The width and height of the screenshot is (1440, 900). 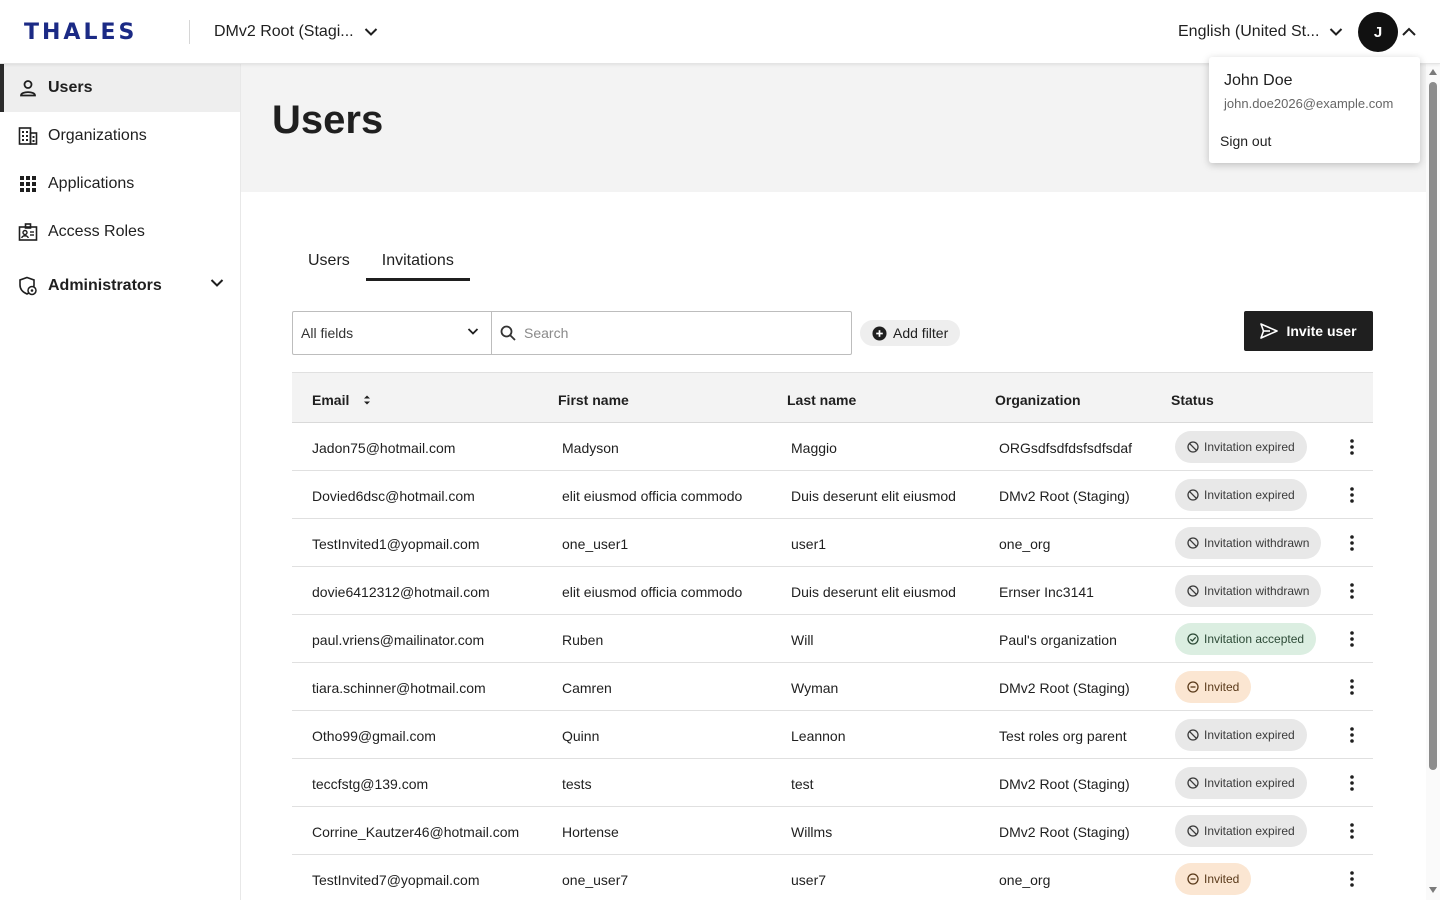 What do you see at coordinates (1245, 141) in the screenshot?
I see `sign-out-link: Sign out` at bounding box center [1245, 141].